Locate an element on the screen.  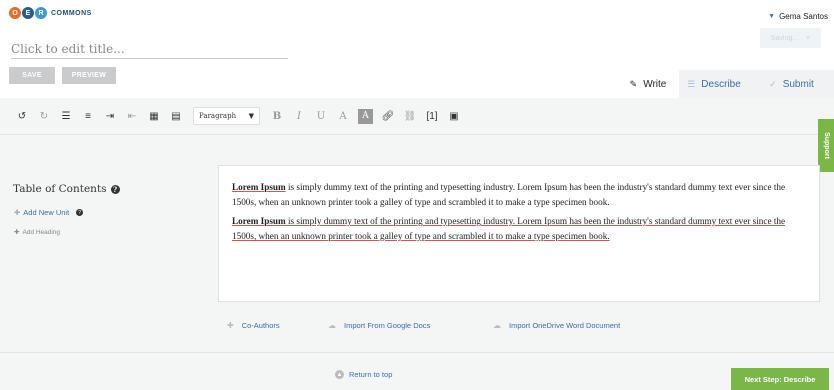
outdent-icon: ⇤ is located at coordinates (132, 116).